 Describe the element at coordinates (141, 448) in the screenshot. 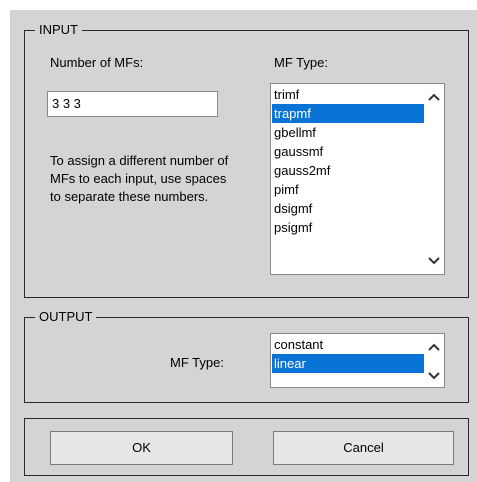

I see `ok-button: OK` at that location.